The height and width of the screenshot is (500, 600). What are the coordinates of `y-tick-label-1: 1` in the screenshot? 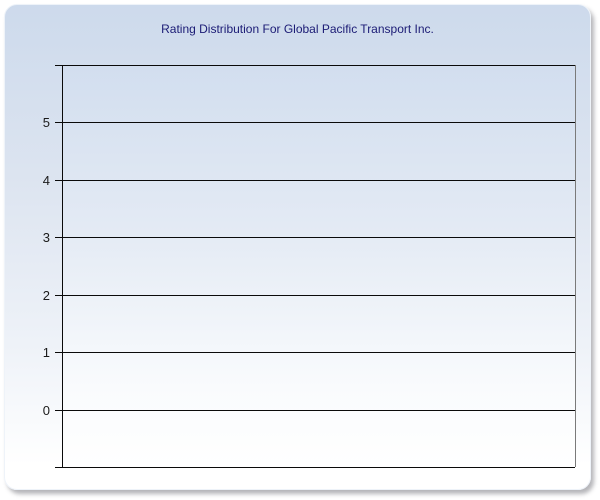 It's located at (46, 352).